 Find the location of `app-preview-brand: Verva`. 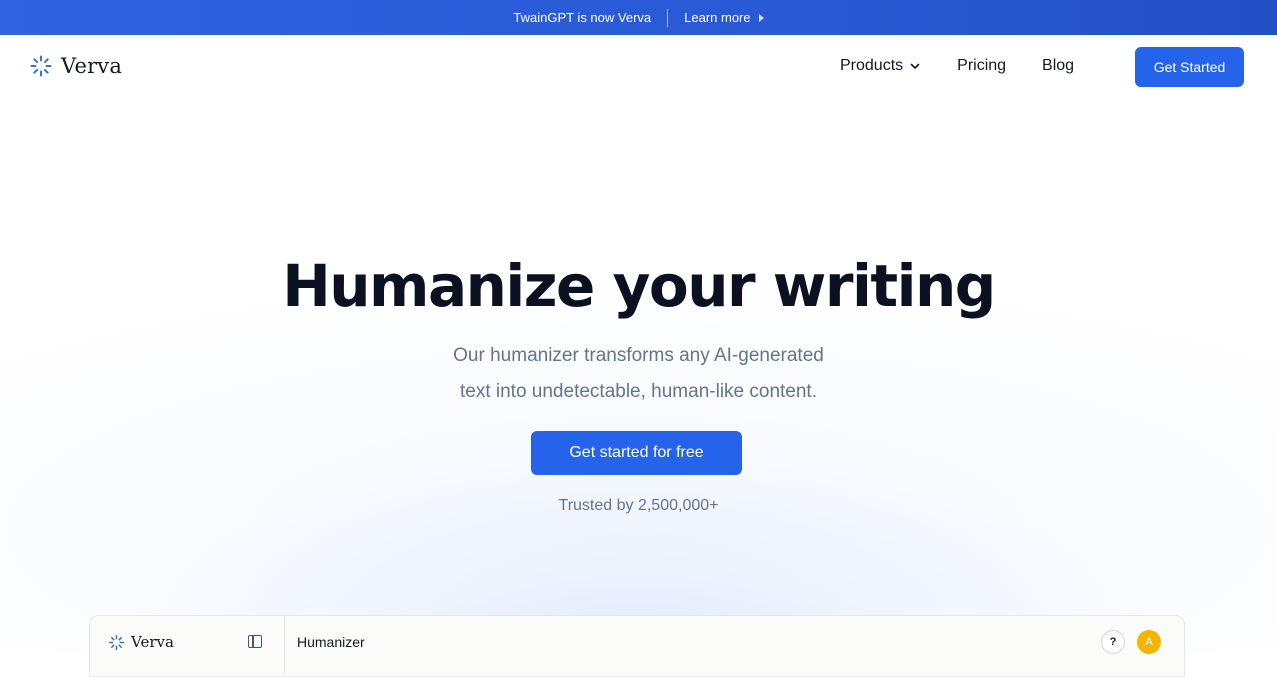

app-preview-brand: Verva is located at coordinates (141, 642).